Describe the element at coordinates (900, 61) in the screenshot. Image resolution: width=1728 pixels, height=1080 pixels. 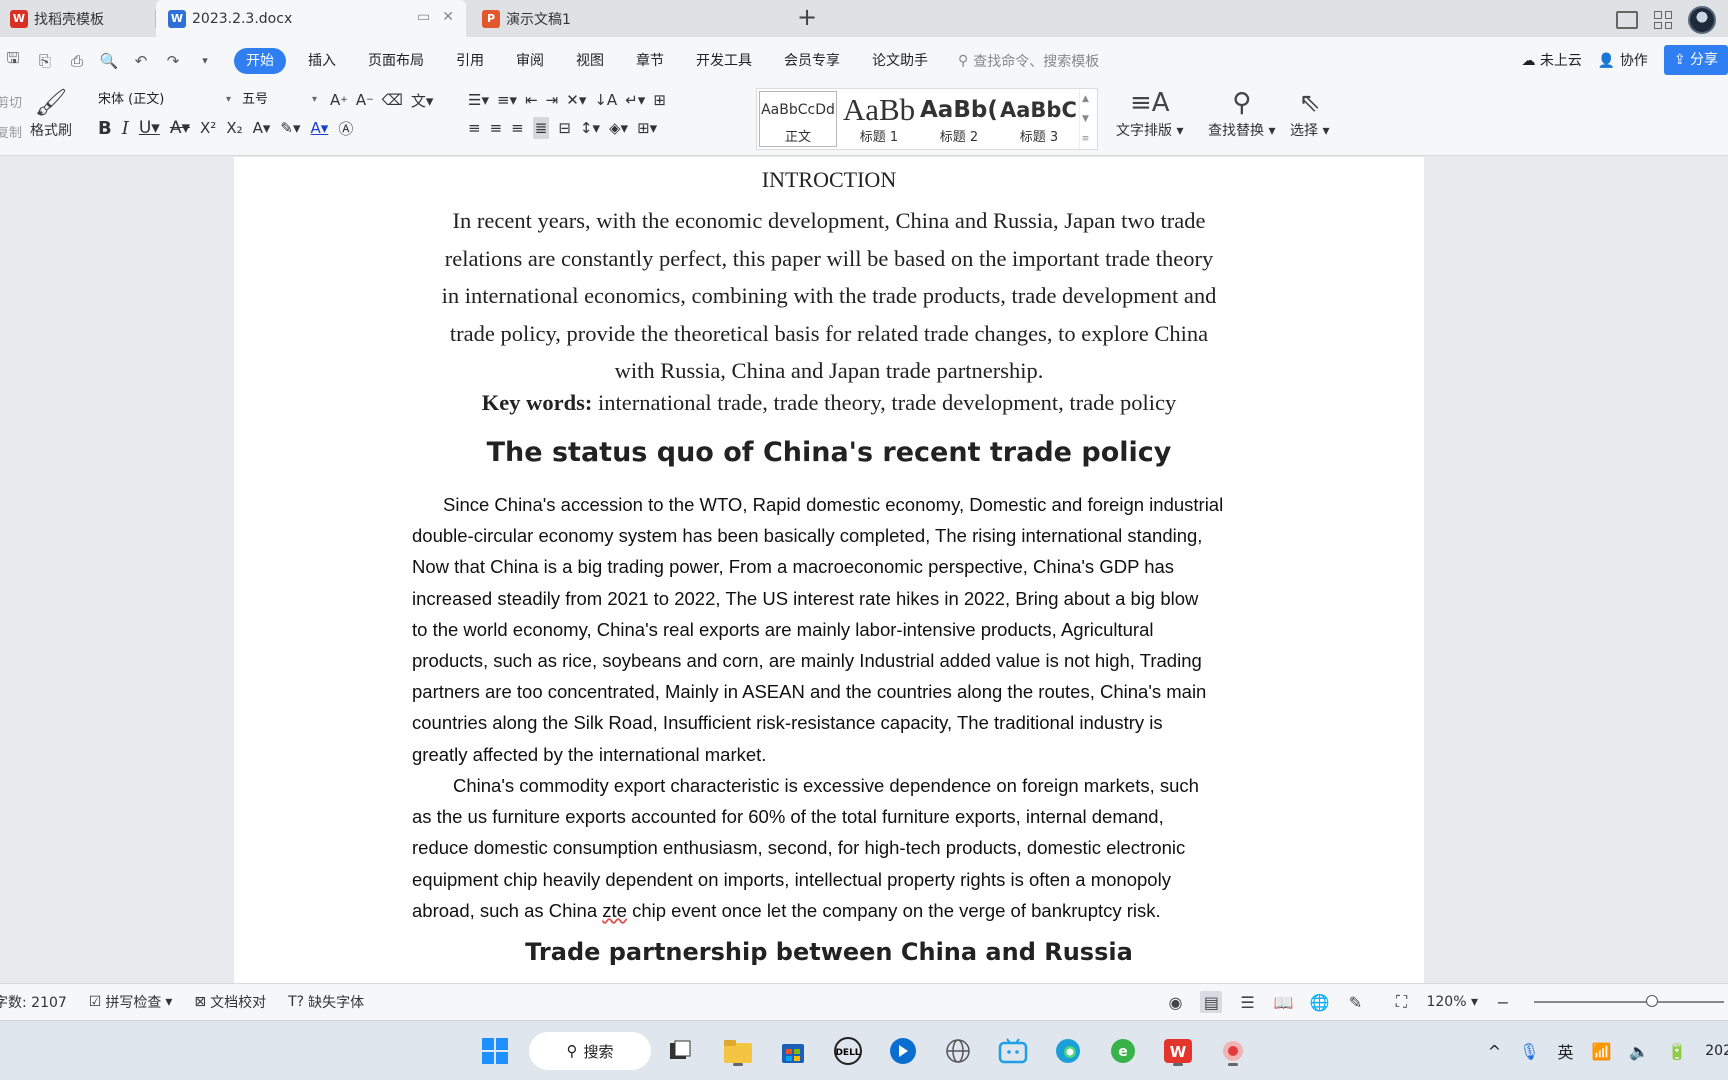
I see `menu-paper-assistant: 论文助手` at that location.